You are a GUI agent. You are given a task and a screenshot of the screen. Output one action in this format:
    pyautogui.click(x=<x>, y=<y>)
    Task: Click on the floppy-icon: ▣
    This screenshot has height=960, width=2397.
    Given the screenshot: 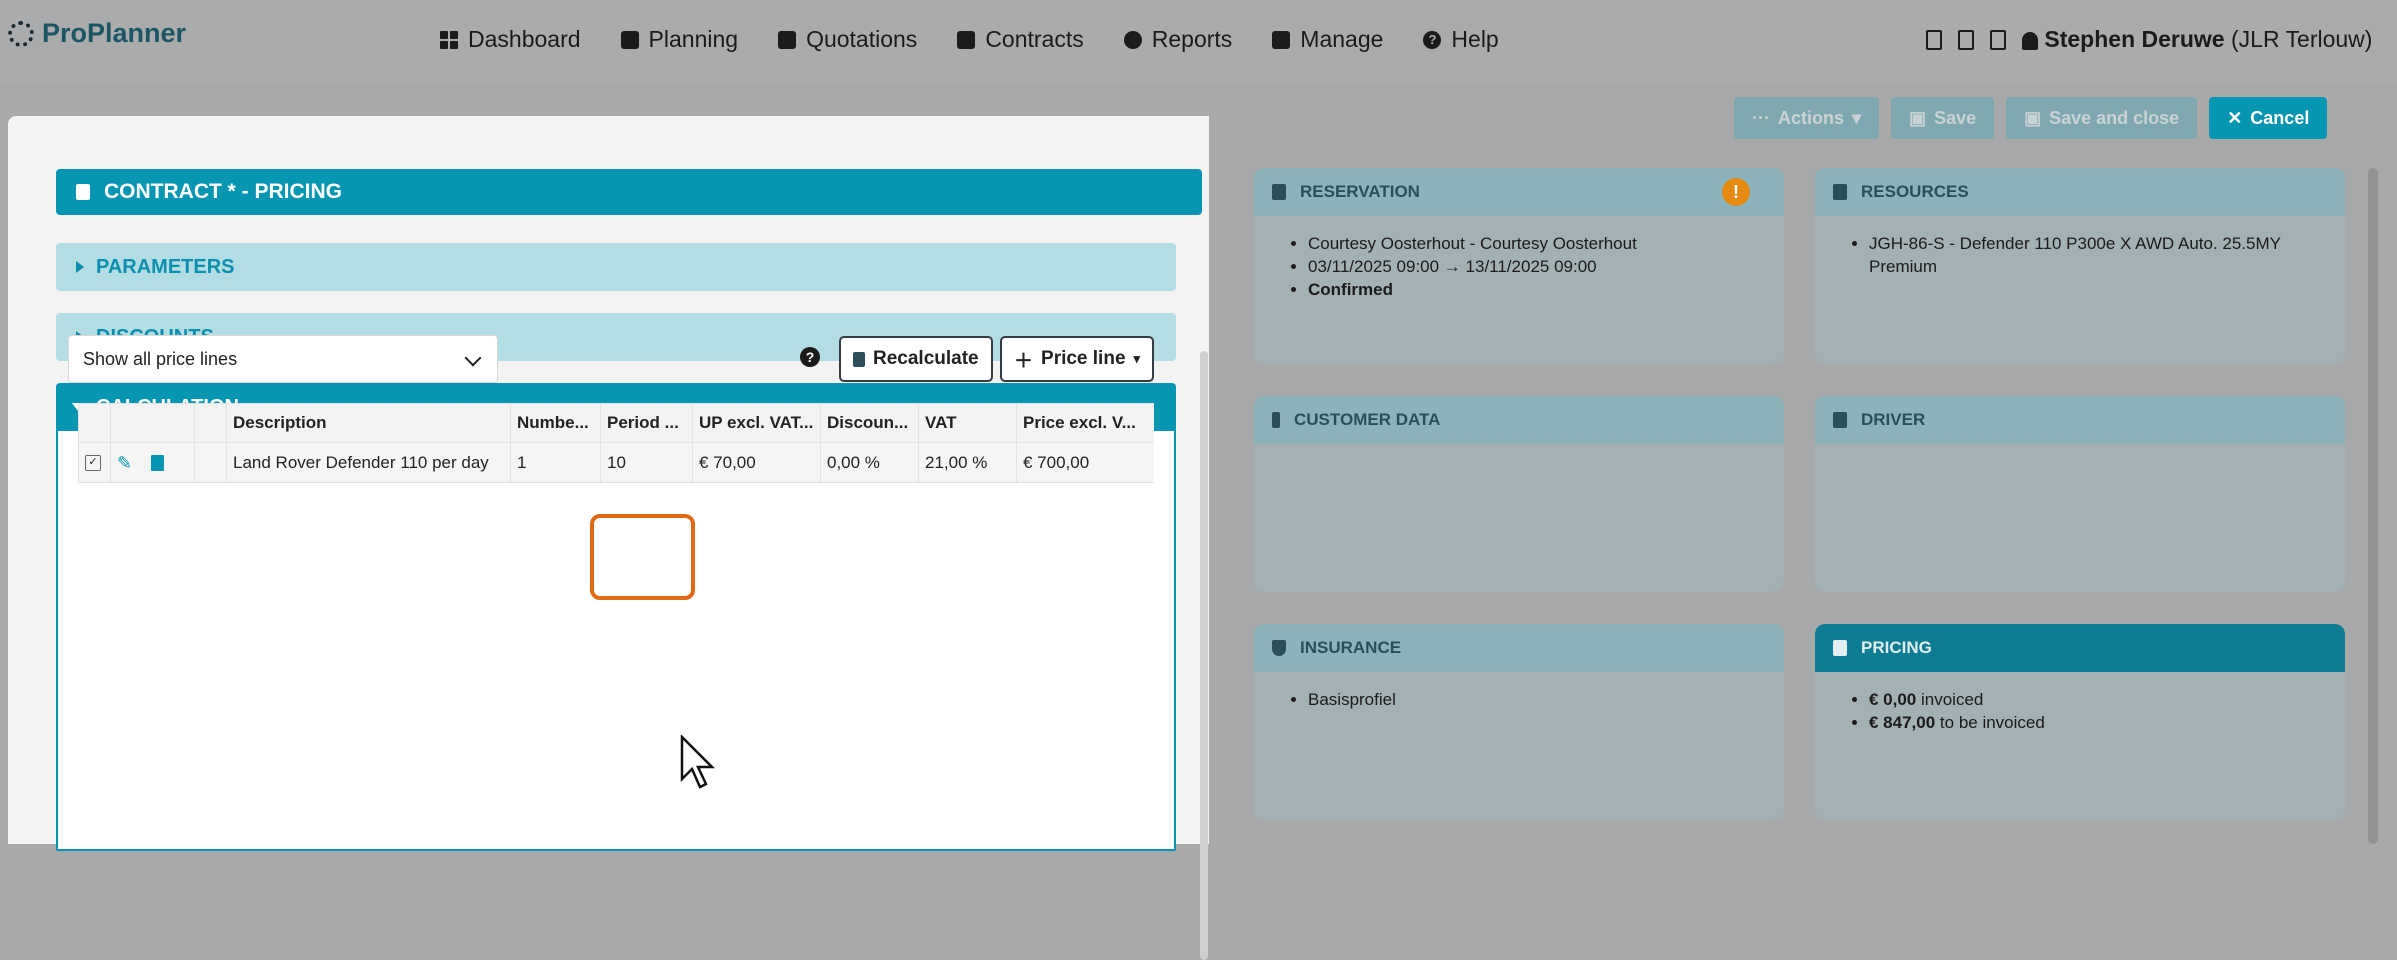 What is the action you would take?
    pyautogui.click(x=1918, y=117)
    